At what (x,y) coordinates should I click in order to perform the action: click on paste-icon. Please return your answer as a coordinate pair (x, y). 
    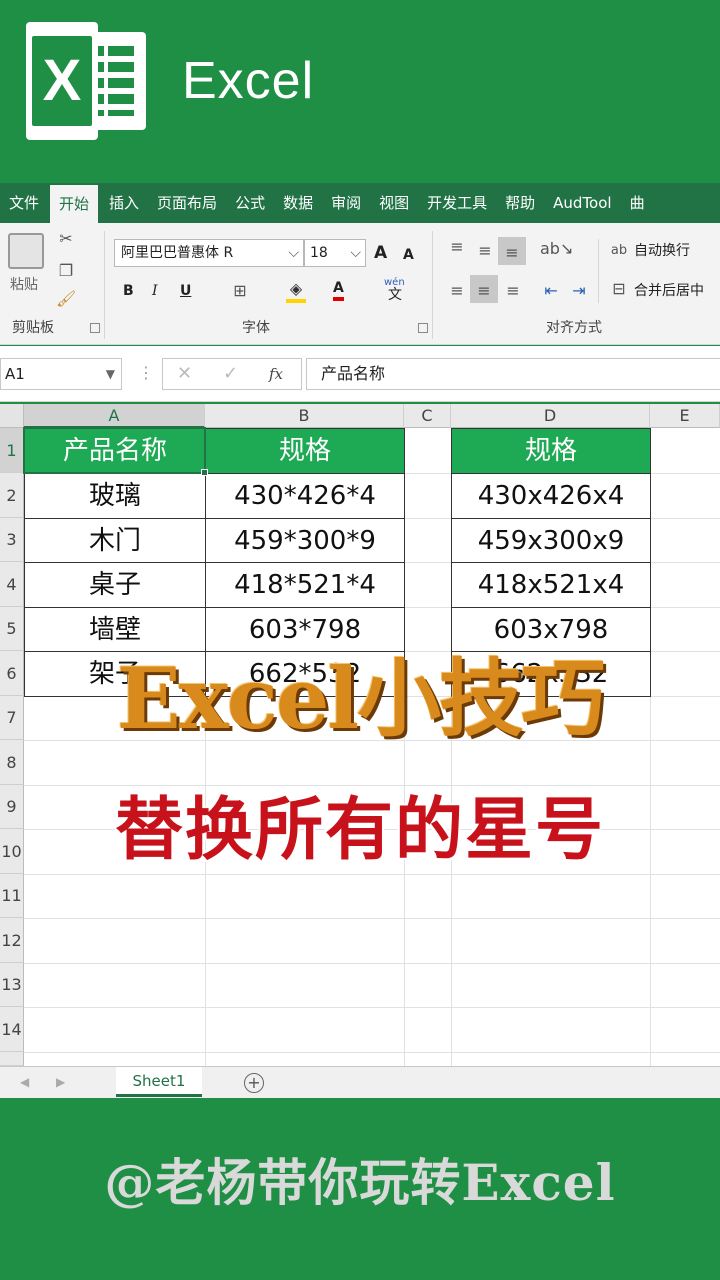
    Looking at the image, I should click on (26, 251).